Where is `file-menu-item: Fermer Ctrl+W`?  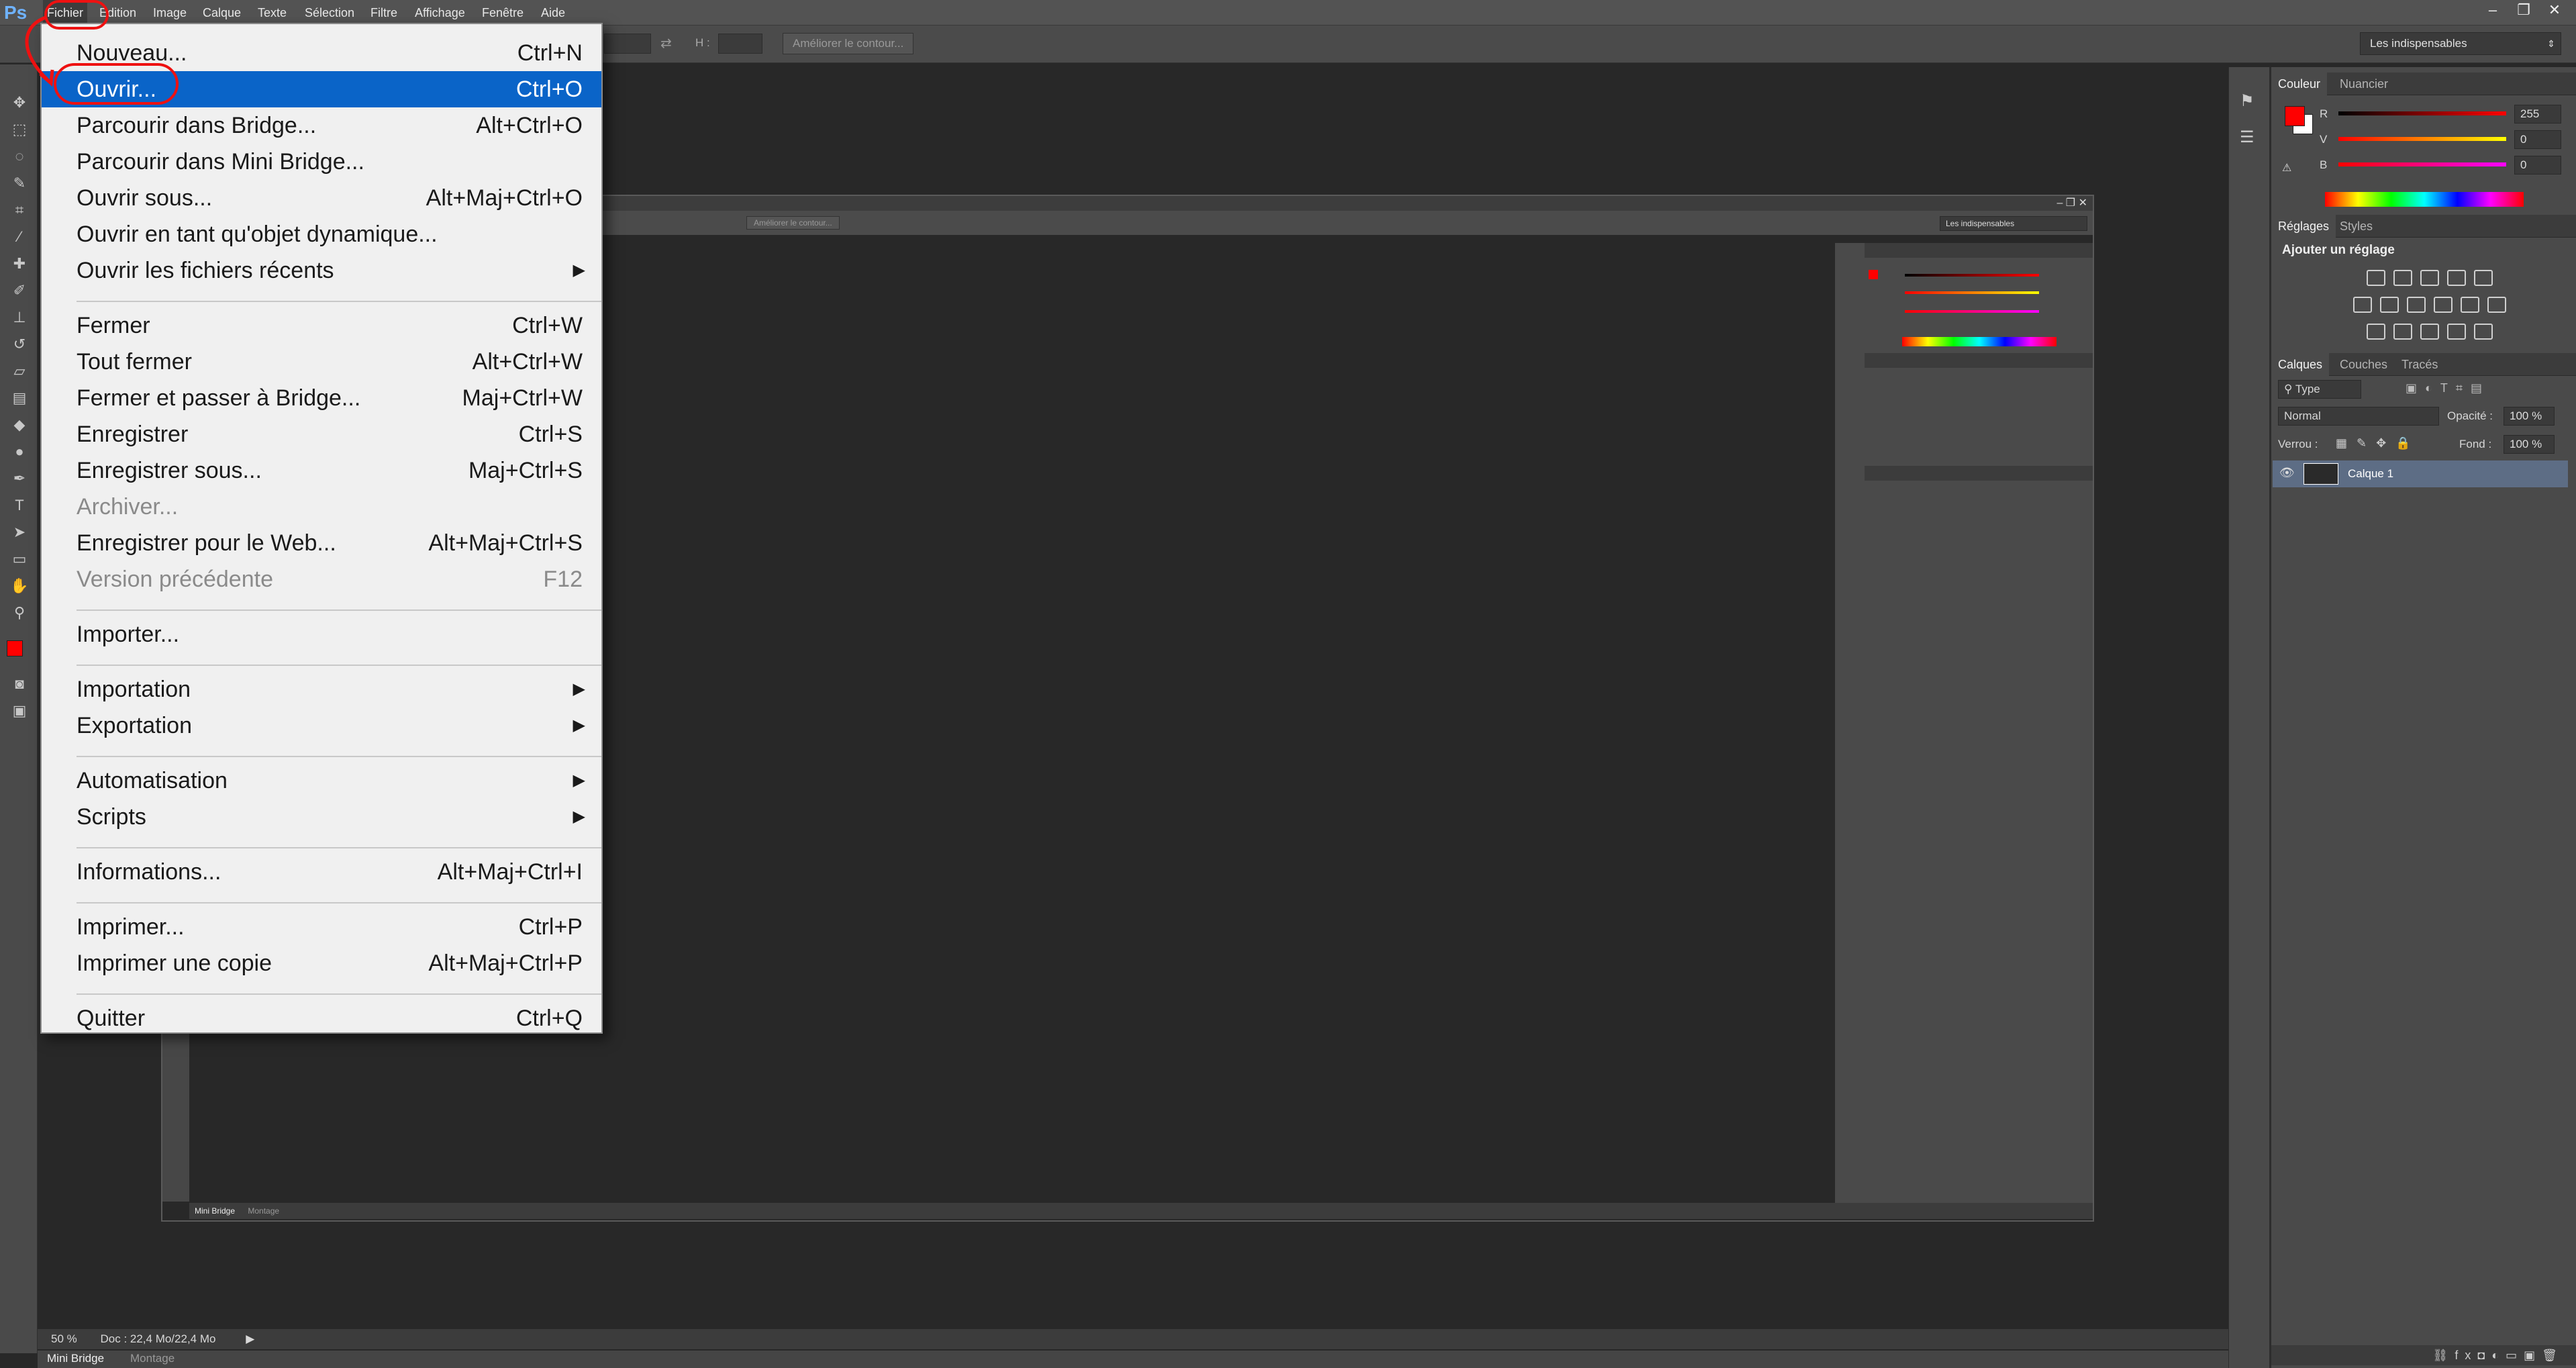 file-menu-item: Fermer Ctrl+W is located at coordinates (321, 325).